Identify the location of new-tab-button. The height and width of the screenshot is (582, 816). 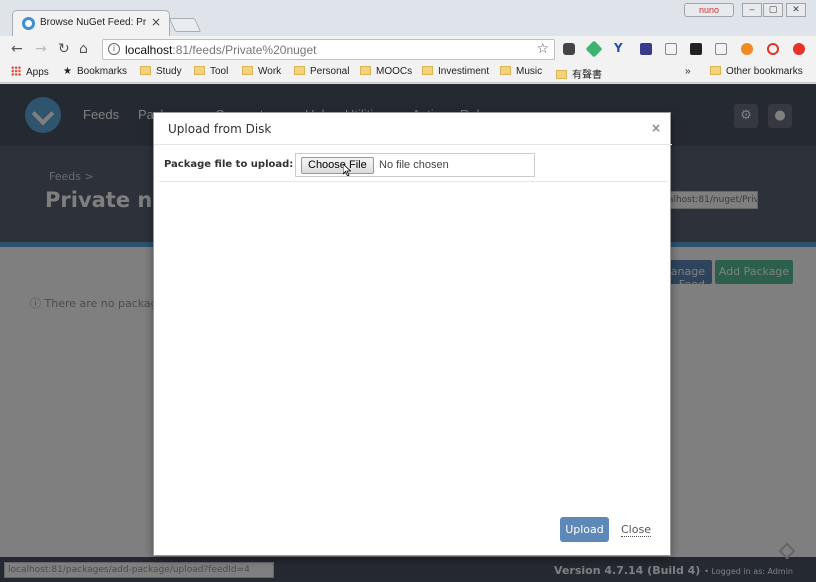
(185, 25).